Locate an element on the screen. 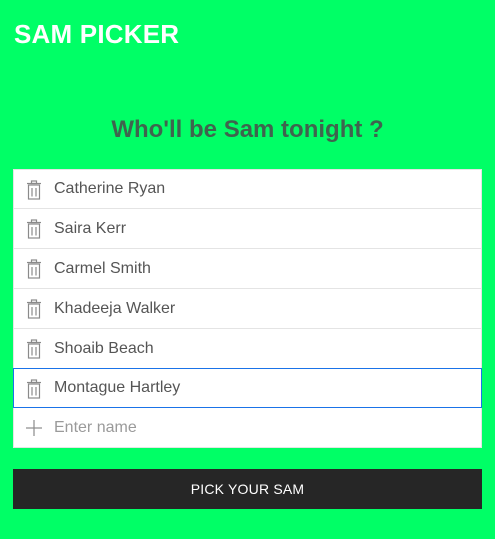 This screenshot has width=495, height=539. person-name: Saira Kerr is located at coordinates (90, 228).